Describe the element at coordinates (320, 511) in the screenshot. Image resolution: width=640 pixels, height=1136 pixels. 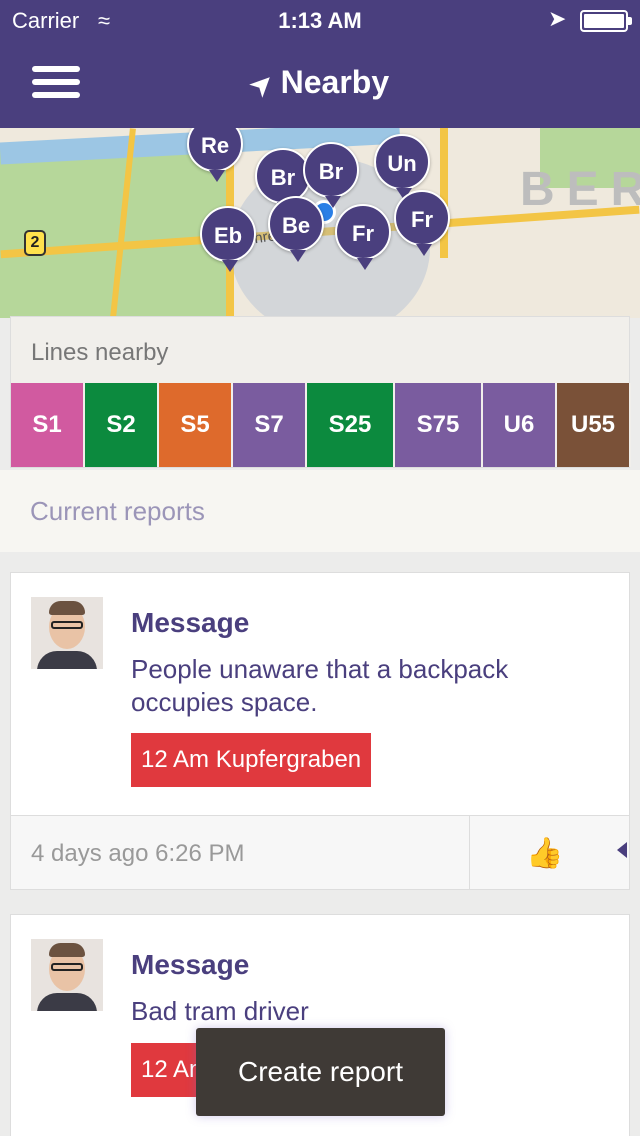
I see `current-reports-header: Current reports` at that location.